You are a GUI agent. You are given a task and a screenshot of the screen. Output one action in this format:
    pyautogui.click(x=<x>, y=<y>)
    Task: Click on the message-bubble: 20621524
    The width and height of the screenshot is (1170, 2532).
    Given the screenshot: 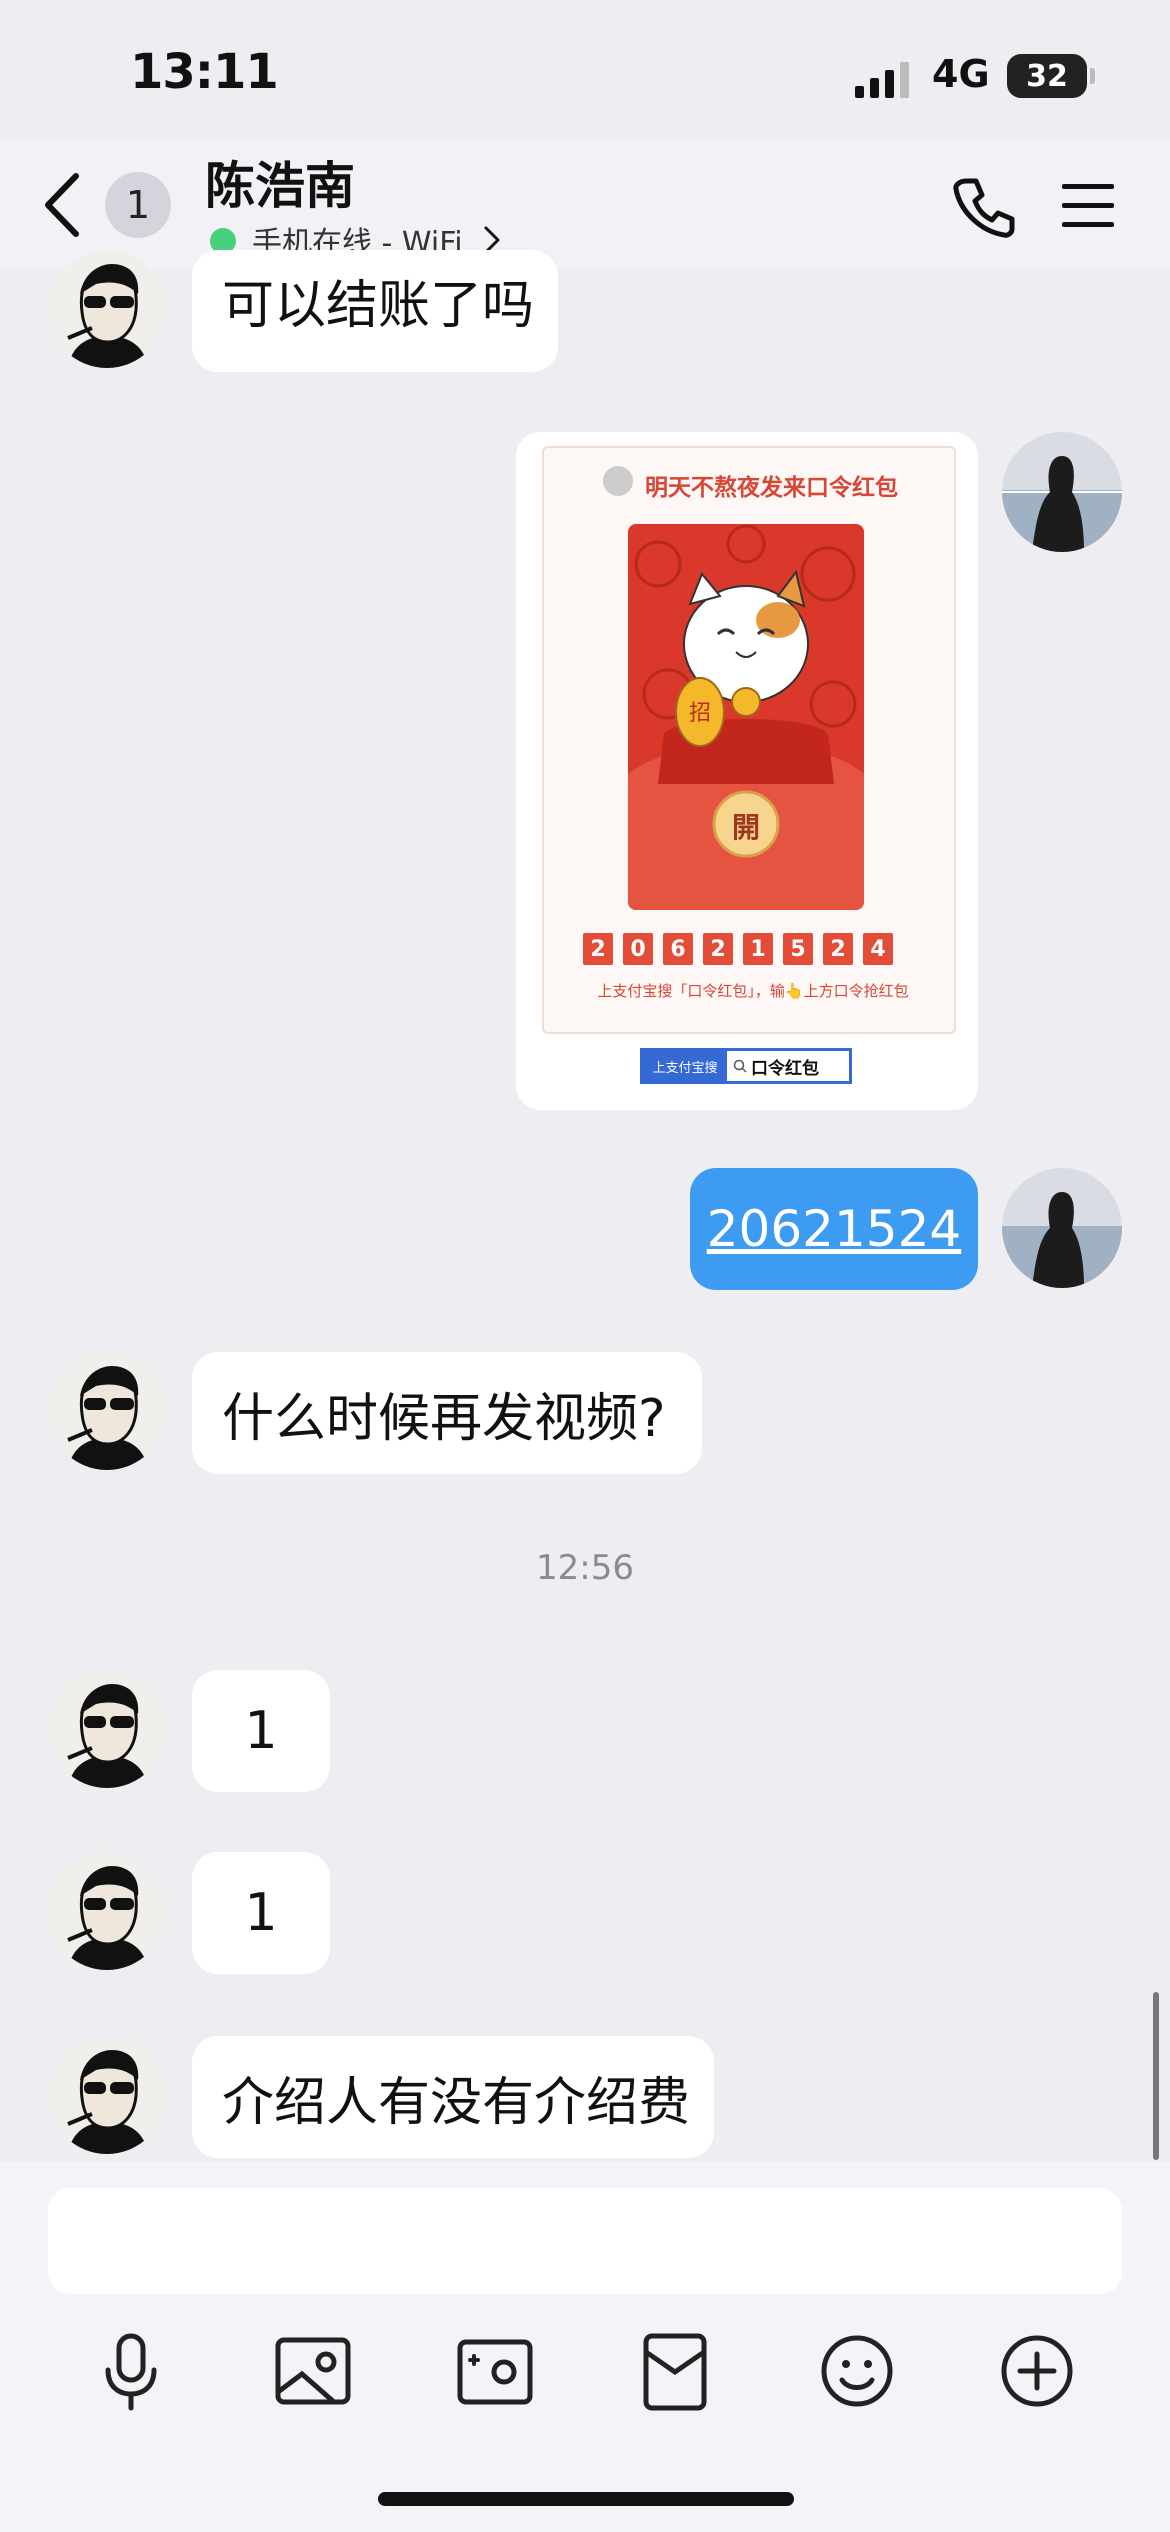 What is the action you would take?
    pyautogui.click(x=834, y=1229)
    